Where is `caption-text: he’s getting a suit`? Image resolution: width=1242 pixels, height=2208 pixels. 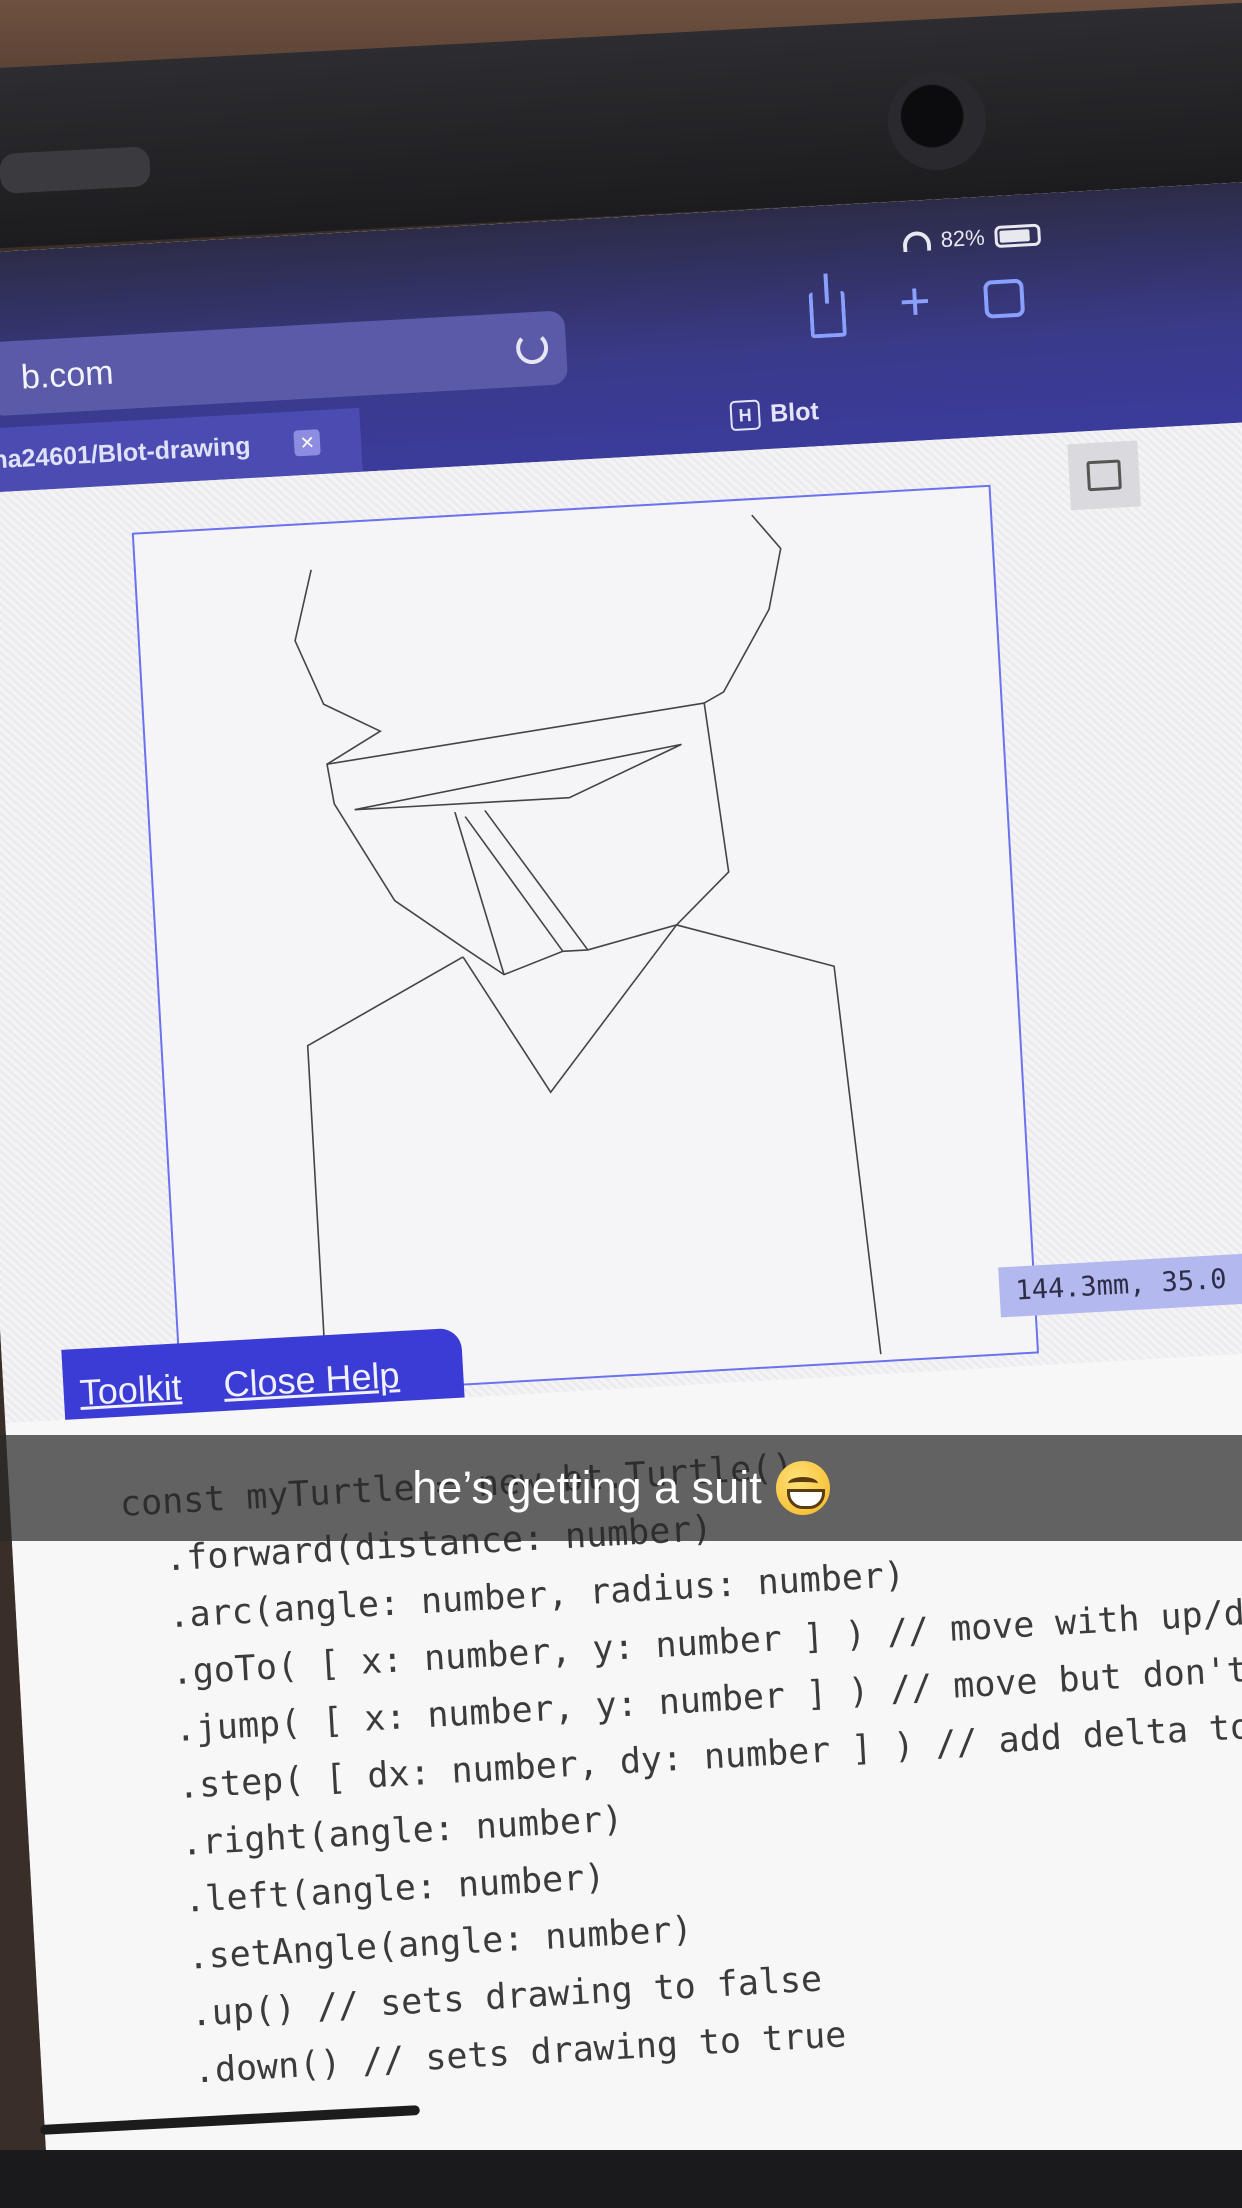 caption-text: he’s getting a suit is located at coordinates (587, 1487).